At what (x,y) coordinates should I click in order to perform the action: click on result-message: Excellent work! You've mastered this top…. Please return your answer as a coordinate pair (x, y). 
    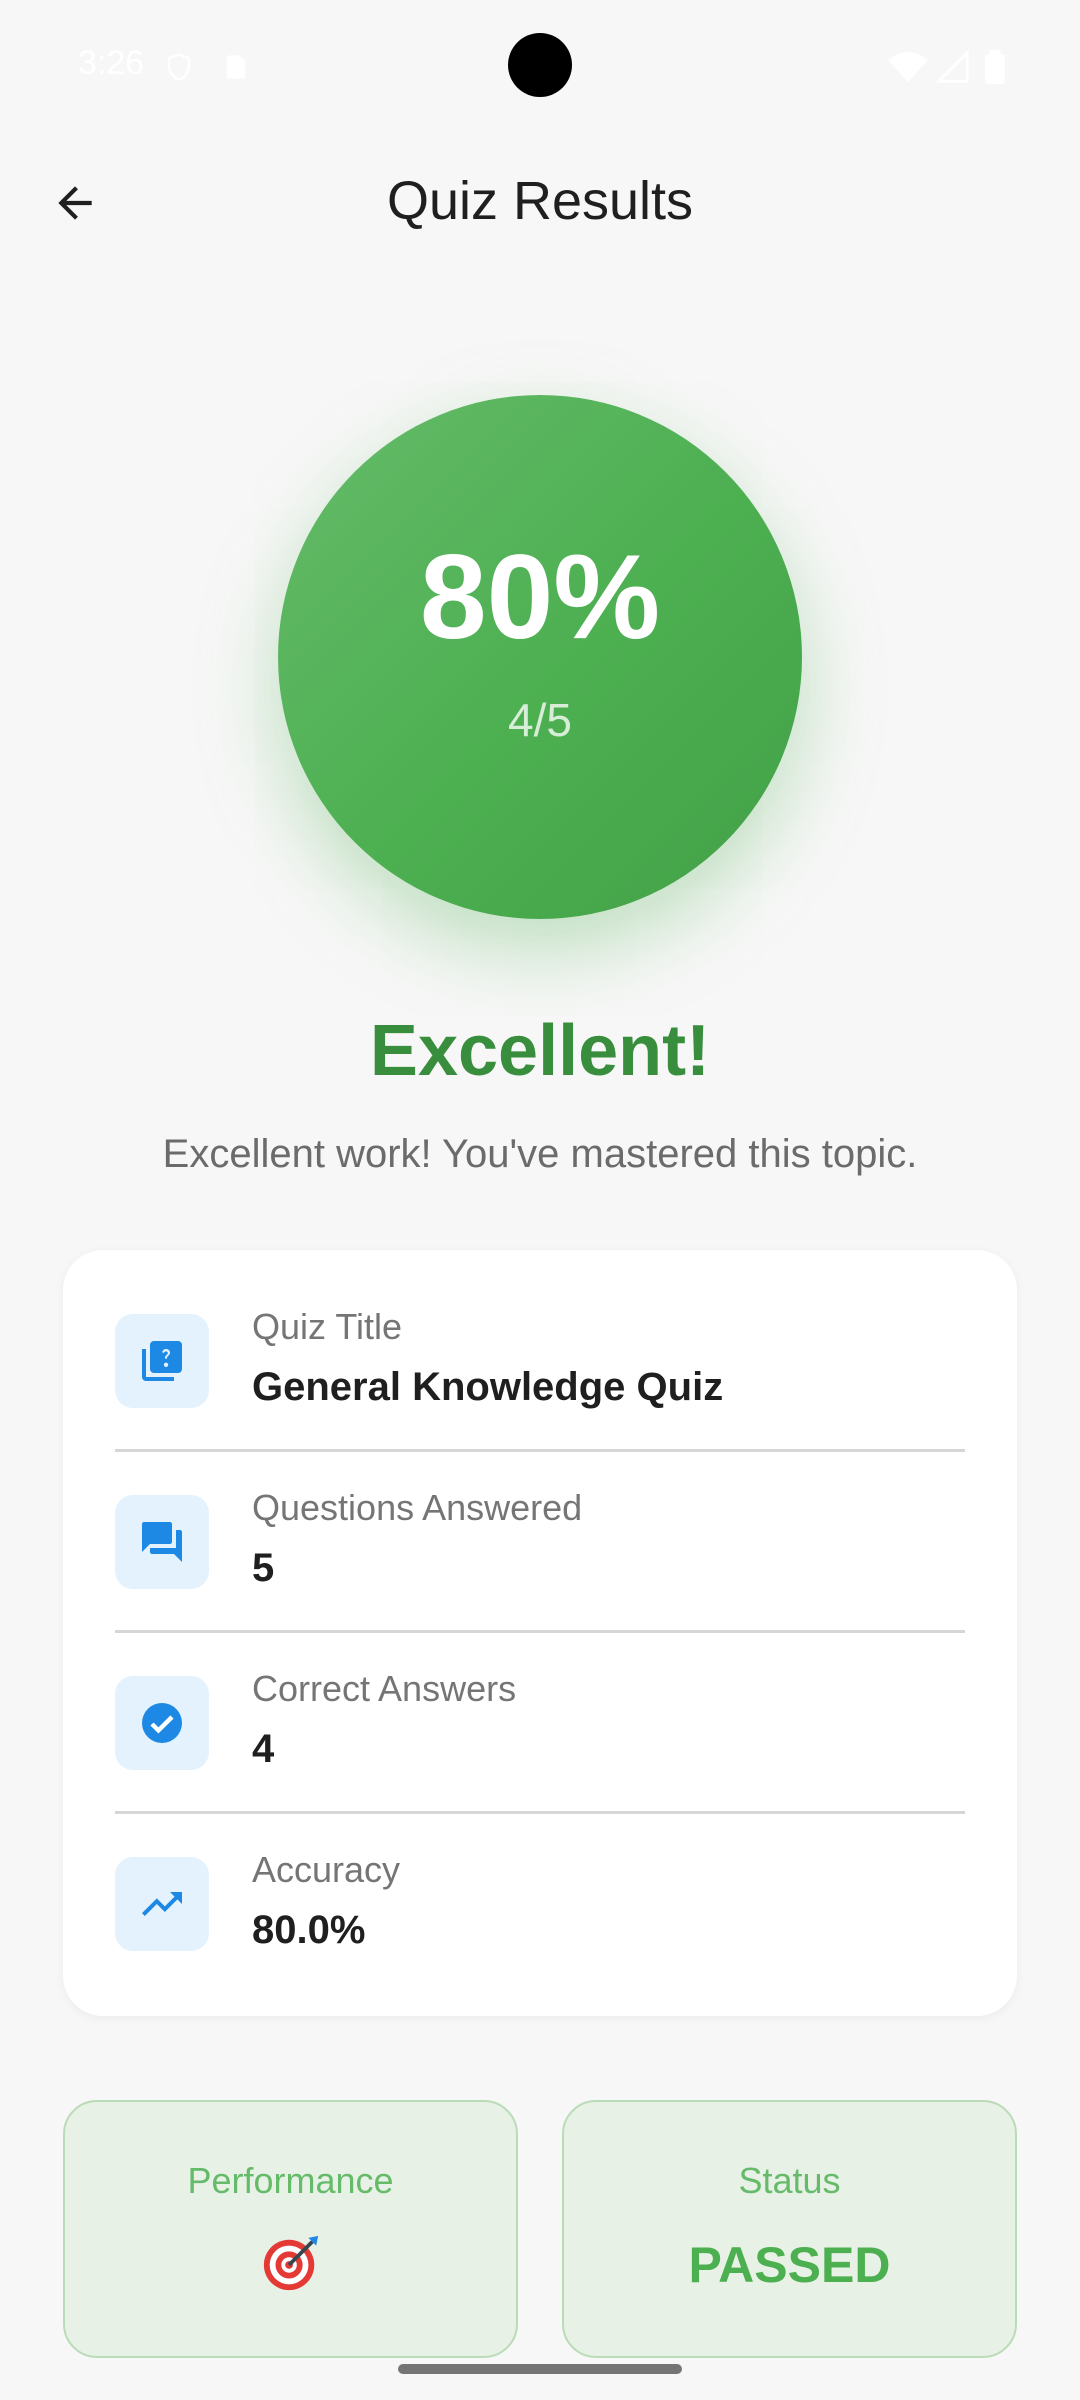
    Looking at the image, I should click on (540, 1154).